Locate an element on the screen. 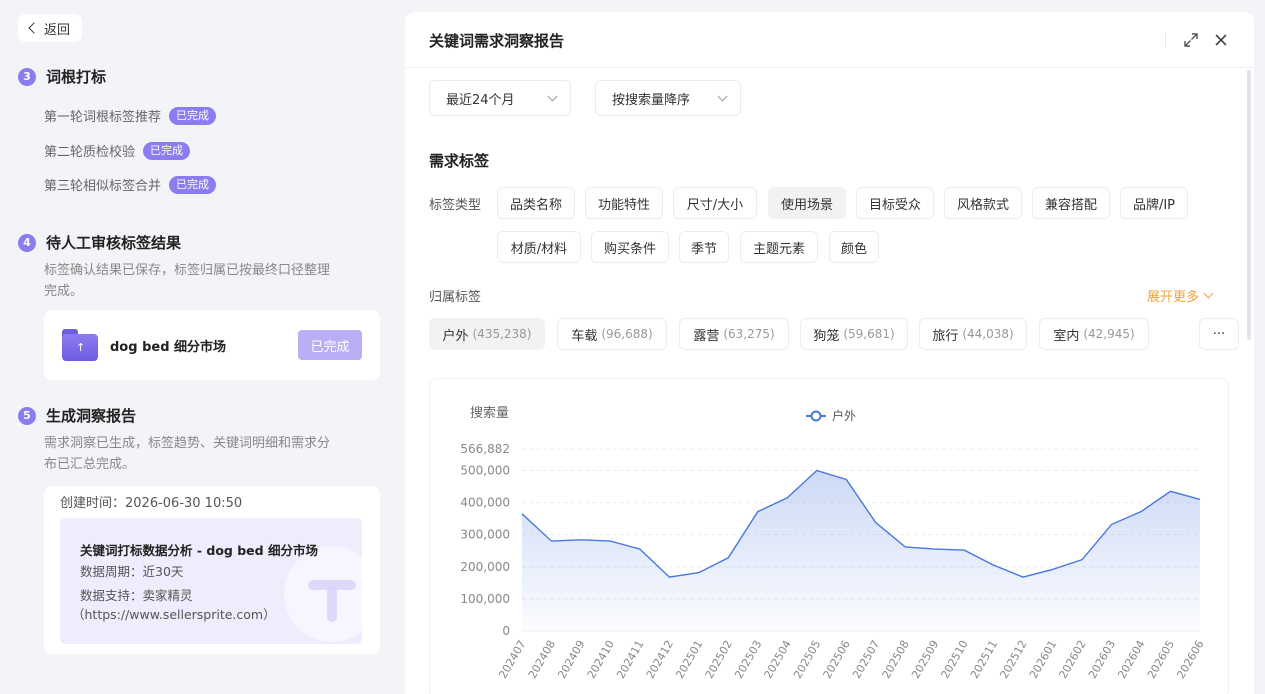 The image size is (1265, 694). y-tick-label: 400,000 is located at coordinates (485, 503).